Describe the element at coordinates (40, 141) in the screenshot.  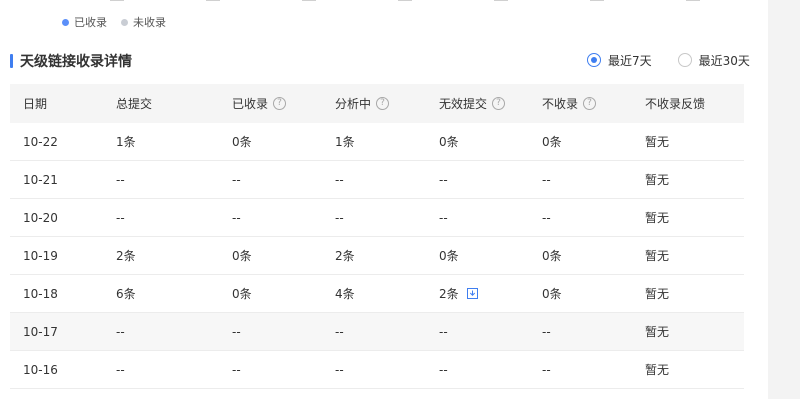
I see `cell-value: 10-22` at that location.